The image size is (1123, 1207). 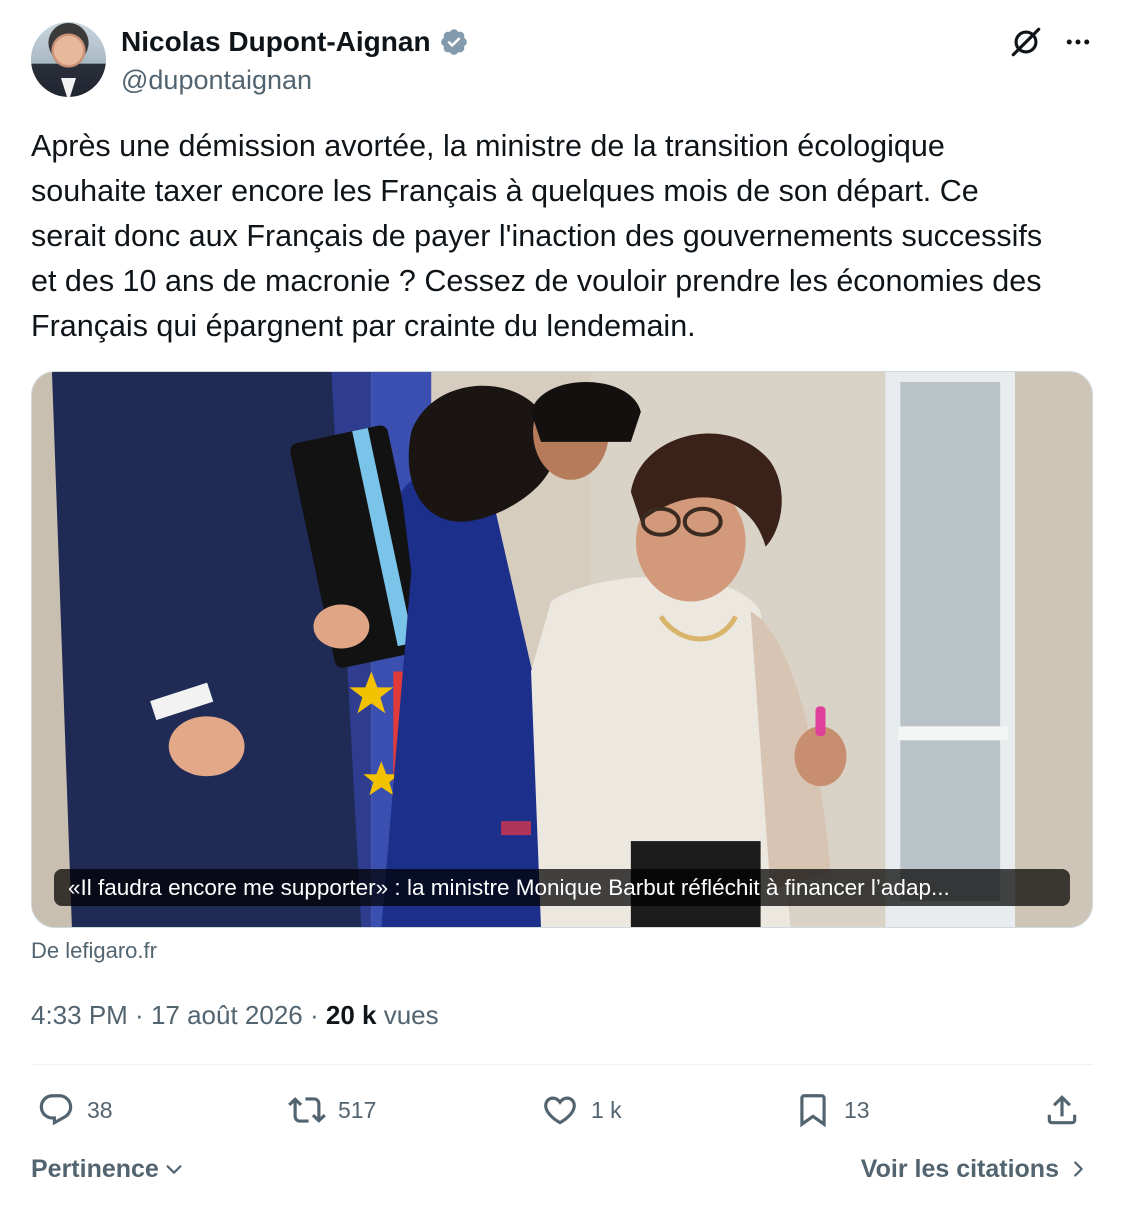 What do you see at coordinates (307, 1110) in the screenshot?
I see `repost-icon` at bounding box center [307, 1110].